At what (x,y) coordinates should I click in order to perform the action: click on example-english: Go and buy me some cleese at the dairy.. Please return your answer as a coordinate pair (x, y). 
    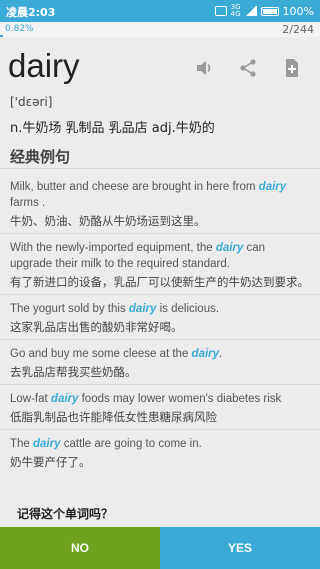
    Looking at the image, I should click on (116, 354).